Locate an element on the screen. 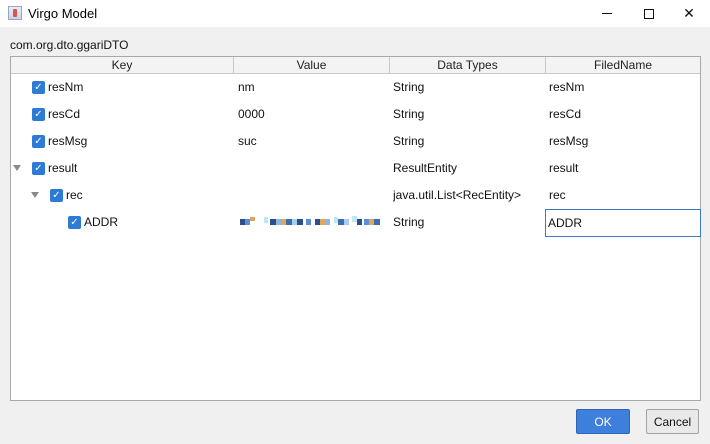 This screenshot has width=710, height=444. key-label: resNm is located at coordinates (66, 87).